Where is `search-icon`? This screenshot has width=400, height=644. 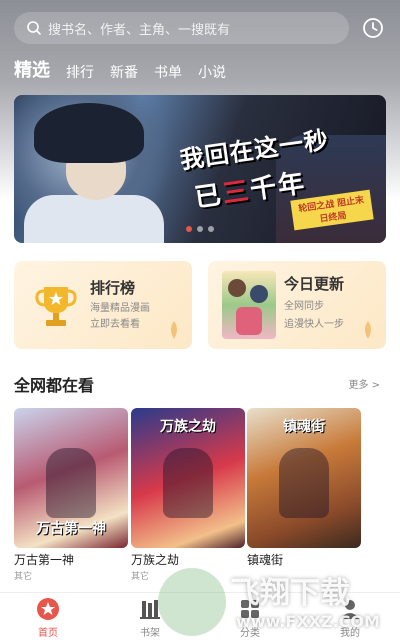
search-icon is located at coordinates (34, 28).